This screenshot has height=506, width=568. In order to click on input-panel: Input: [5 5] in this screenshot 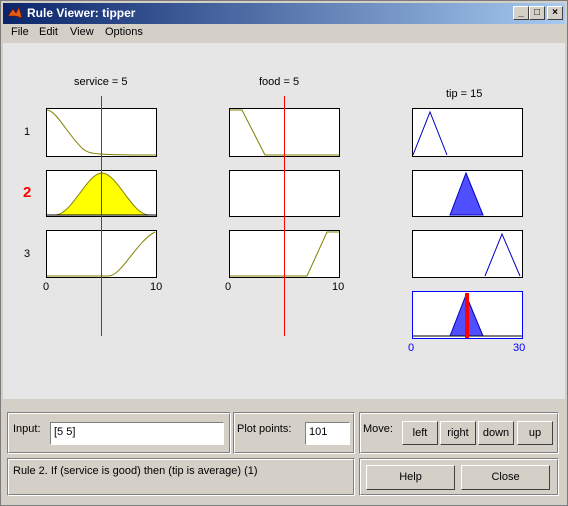, I will do `click(119, 433)`.